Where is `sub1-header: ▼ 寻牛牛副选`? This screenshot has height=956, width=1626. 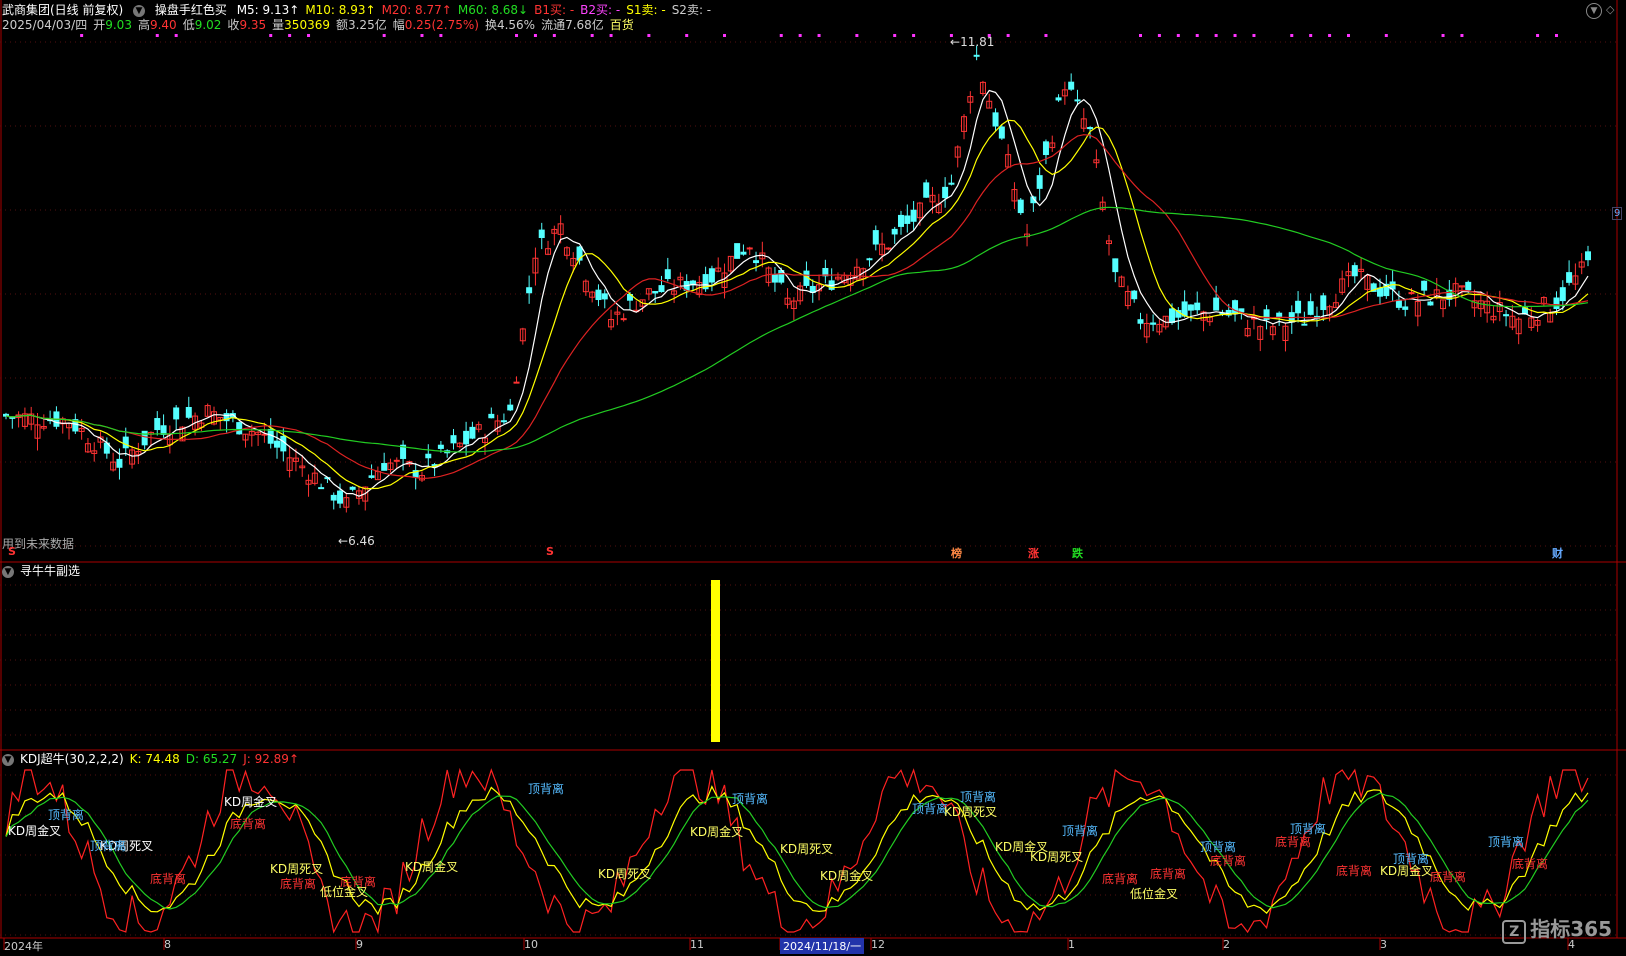
sub1-header: ▼ 寻牛牛副选 is located at coordinates (44, 571).